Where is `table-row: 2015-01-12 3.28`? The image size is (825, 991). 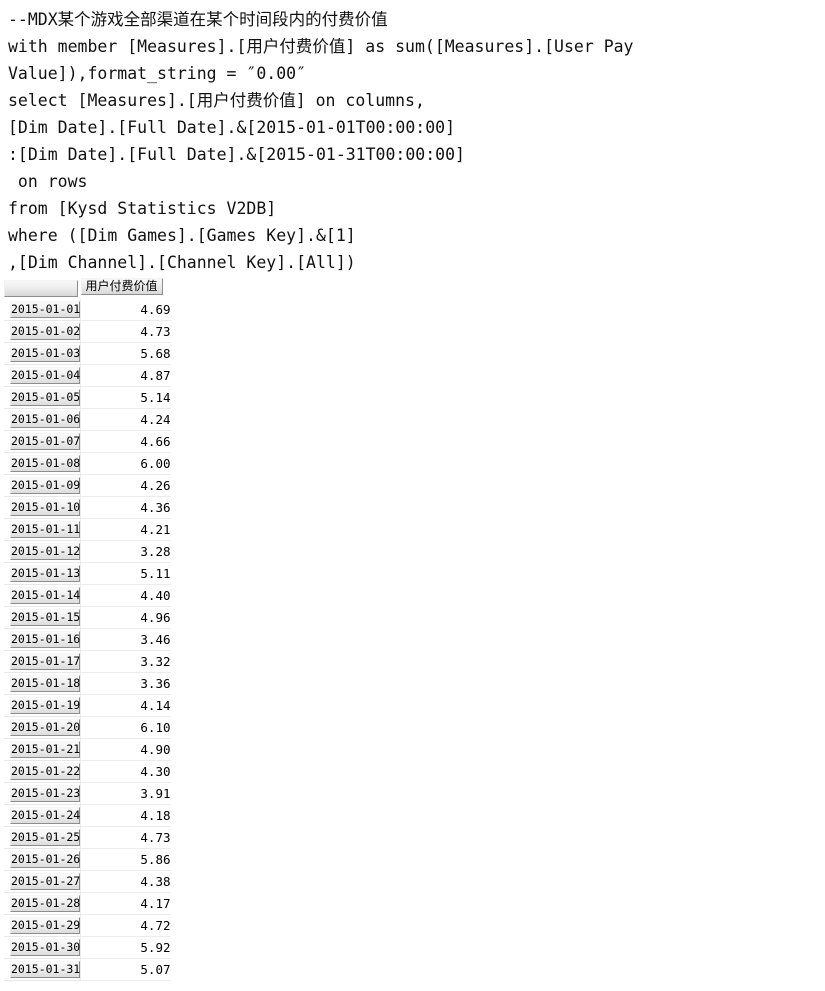 table-row: 2015-01-12 3.28 is located at coordinates (87, 551).